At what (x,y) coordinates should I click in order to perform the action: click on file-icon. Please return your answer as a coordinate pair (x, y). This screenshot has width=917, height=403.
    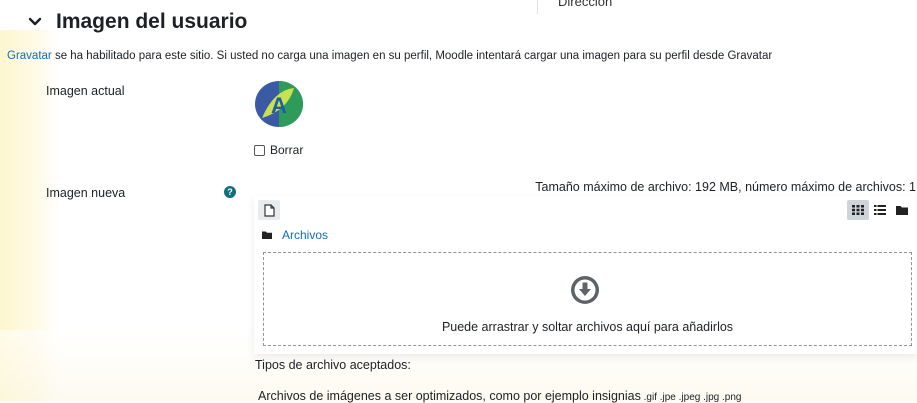
    Looking at the image, I should click on (269, 210).